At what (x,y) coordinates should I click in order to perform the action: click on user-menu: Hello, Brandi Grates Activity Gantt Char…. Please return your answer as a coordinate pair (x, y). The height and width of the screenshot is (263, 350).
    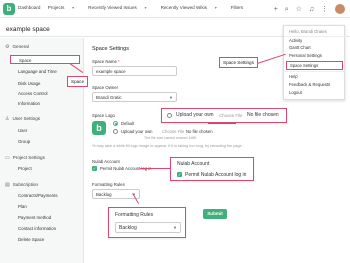
    Looking at the image, I should click on (314, 62).